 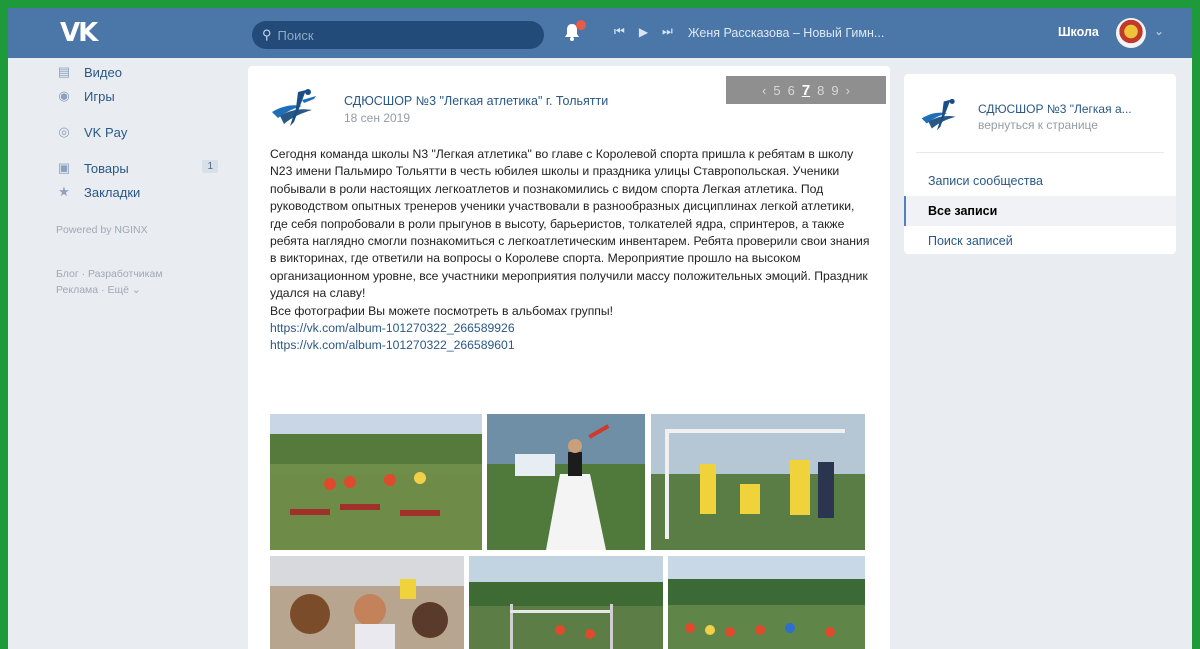 I want to click on photo-lineup, so click(x=766, y=602).